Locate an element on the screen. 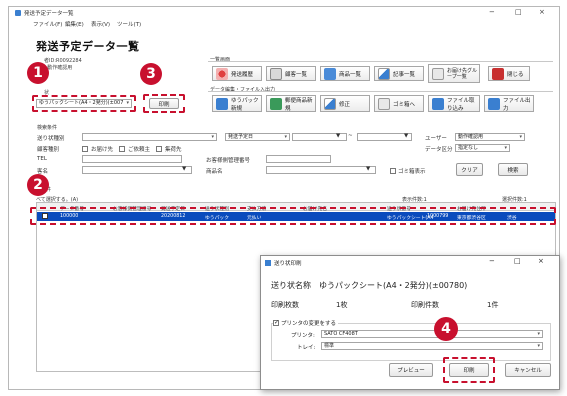 This screenshot has height=396, width=567. step-badge-1: 1 is located at coordinates (38, 73).